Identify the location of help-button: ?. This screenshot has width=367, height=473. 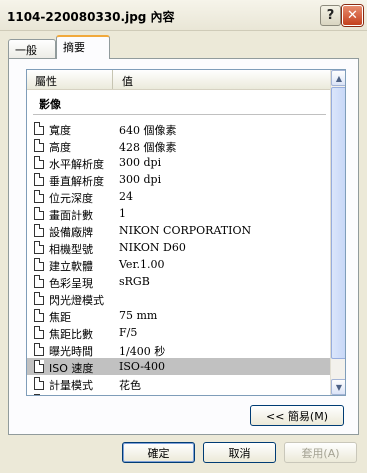
(330, 15).